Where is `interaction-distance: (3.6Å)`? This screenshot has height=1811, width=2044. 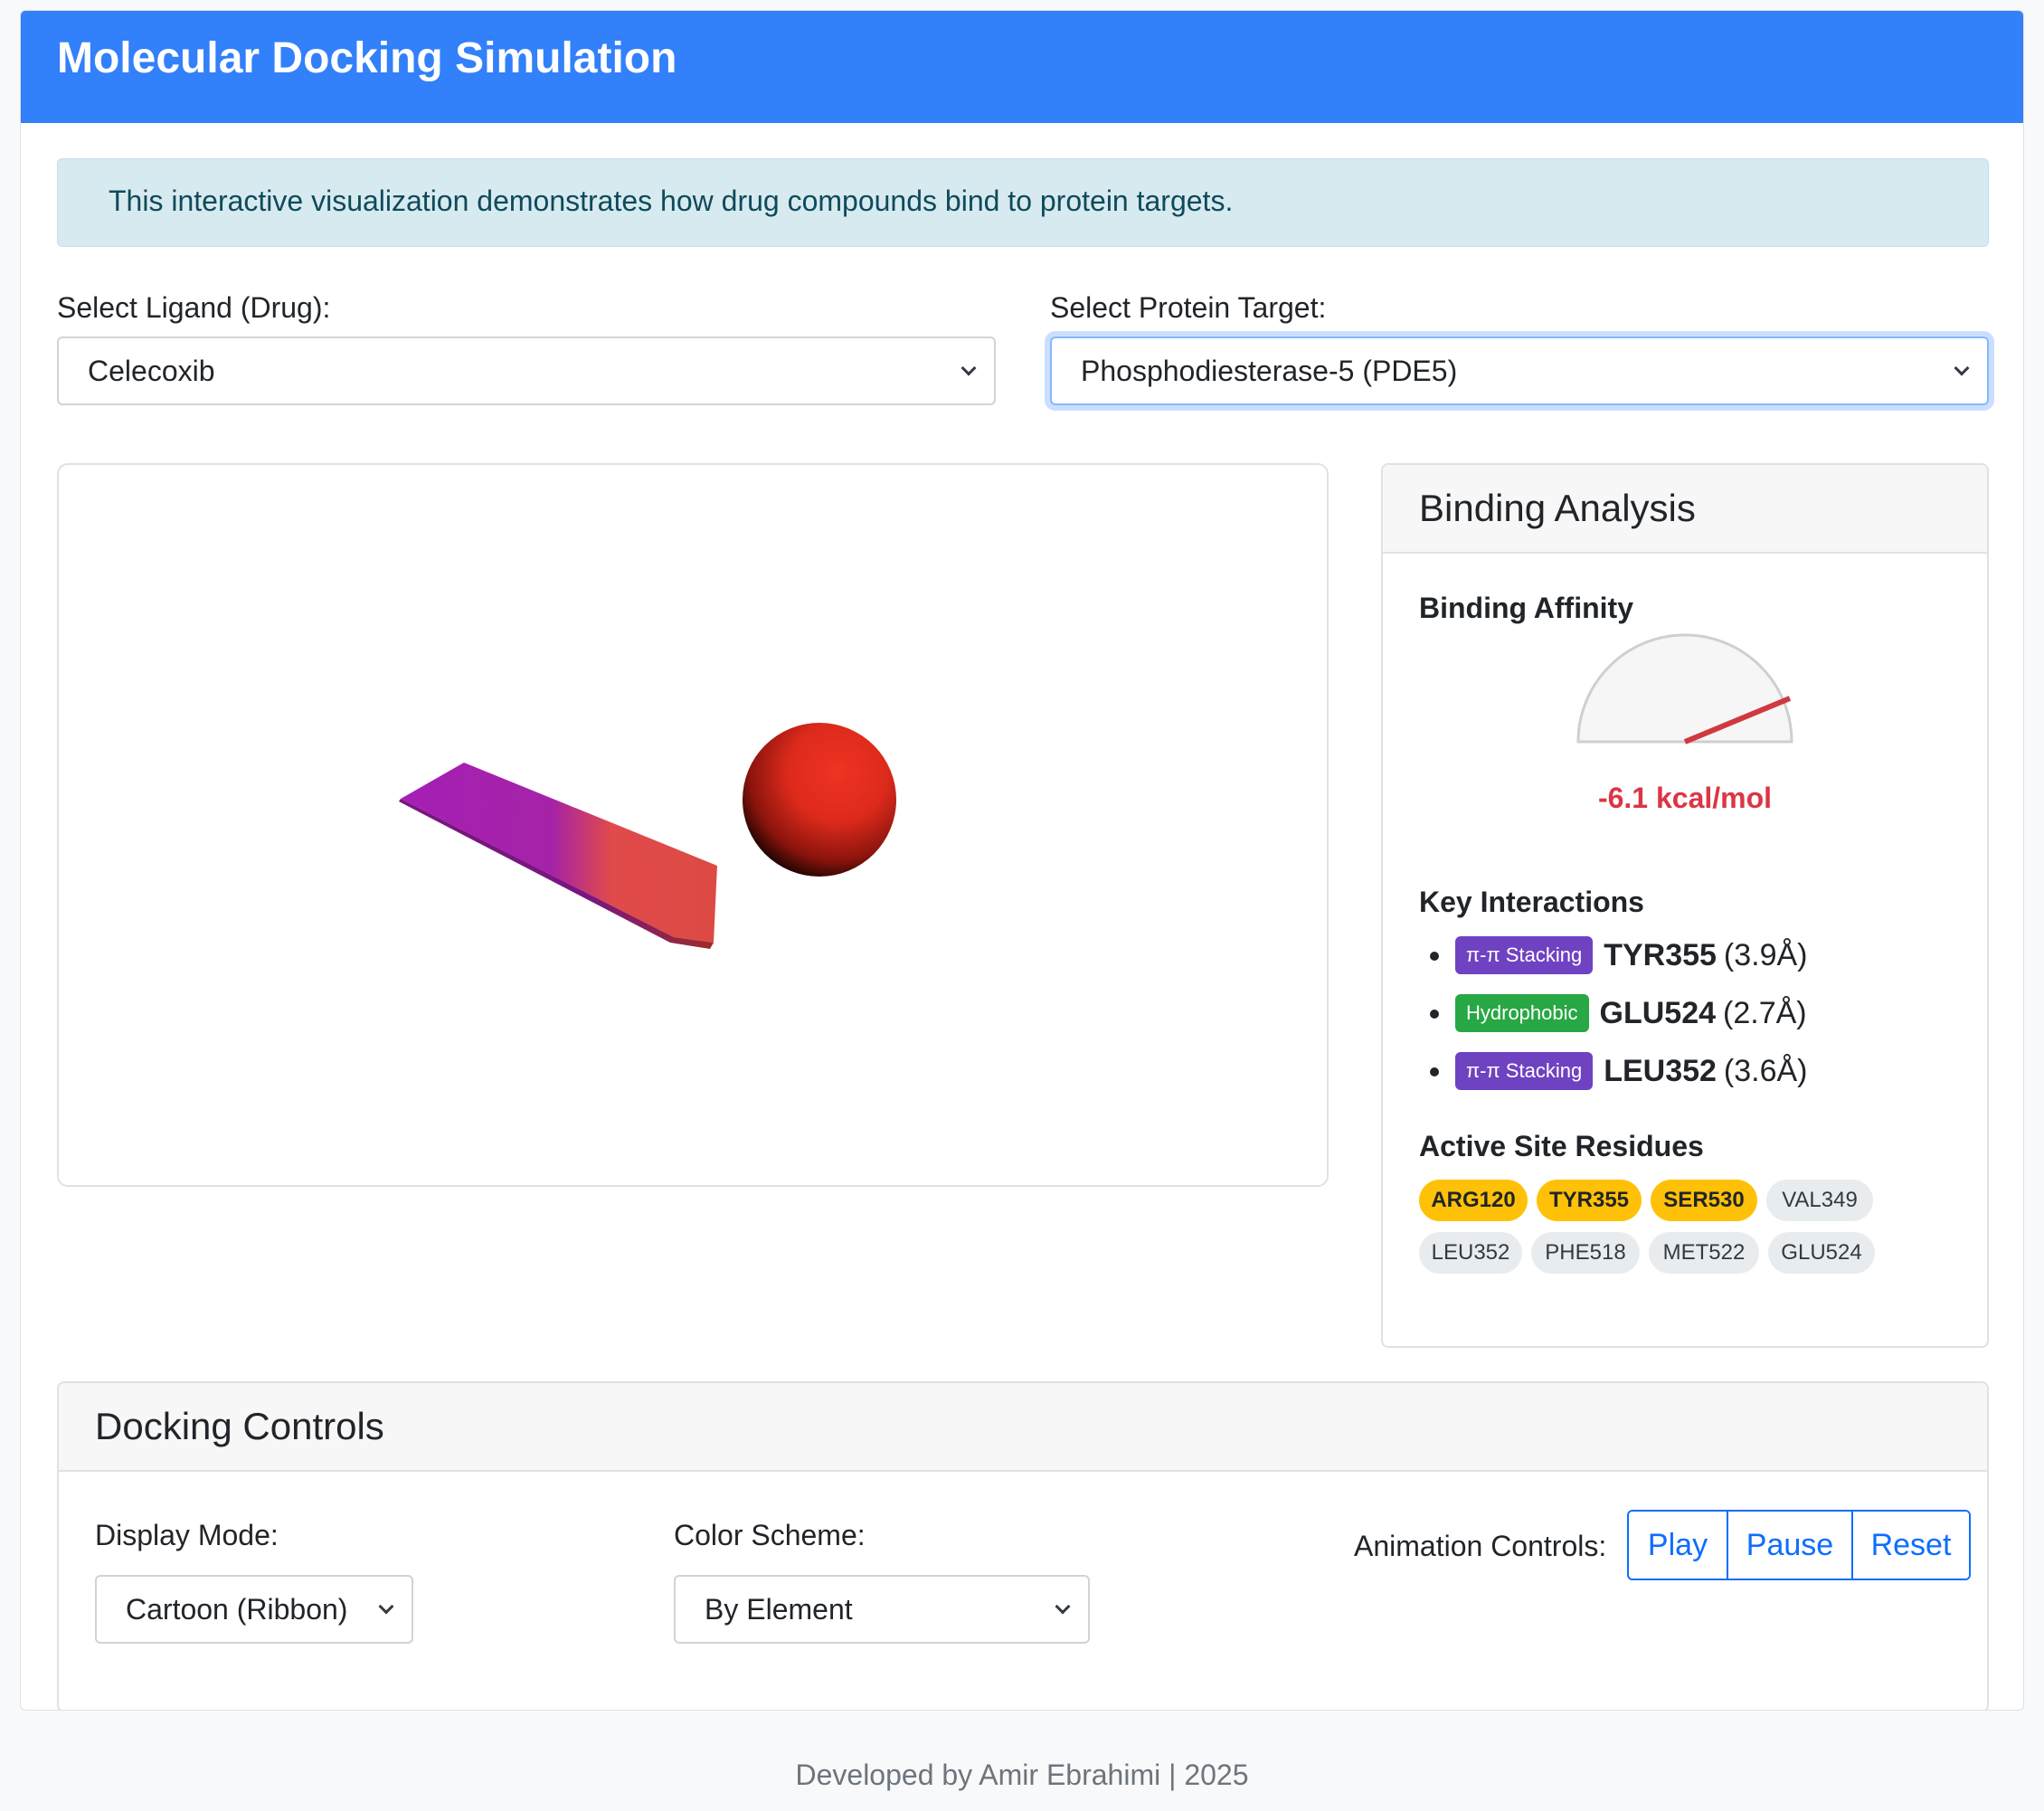 interaction-distance: (3.6Å) is located at coordinates (1766, 1070).